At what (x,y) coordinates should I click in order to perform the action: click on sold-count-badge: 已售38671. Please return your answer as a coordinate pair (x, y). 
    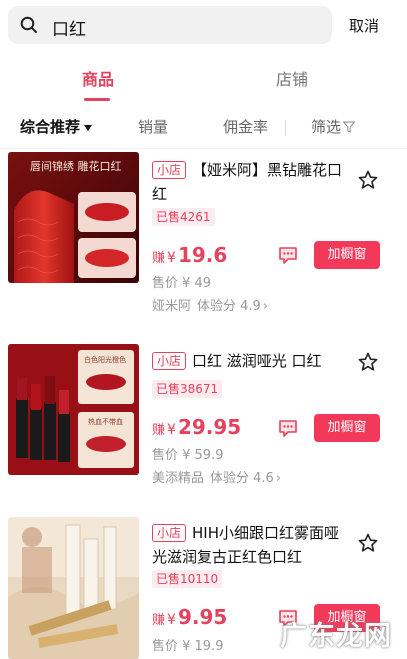
    Looking at the image, I should click on (187, 389).